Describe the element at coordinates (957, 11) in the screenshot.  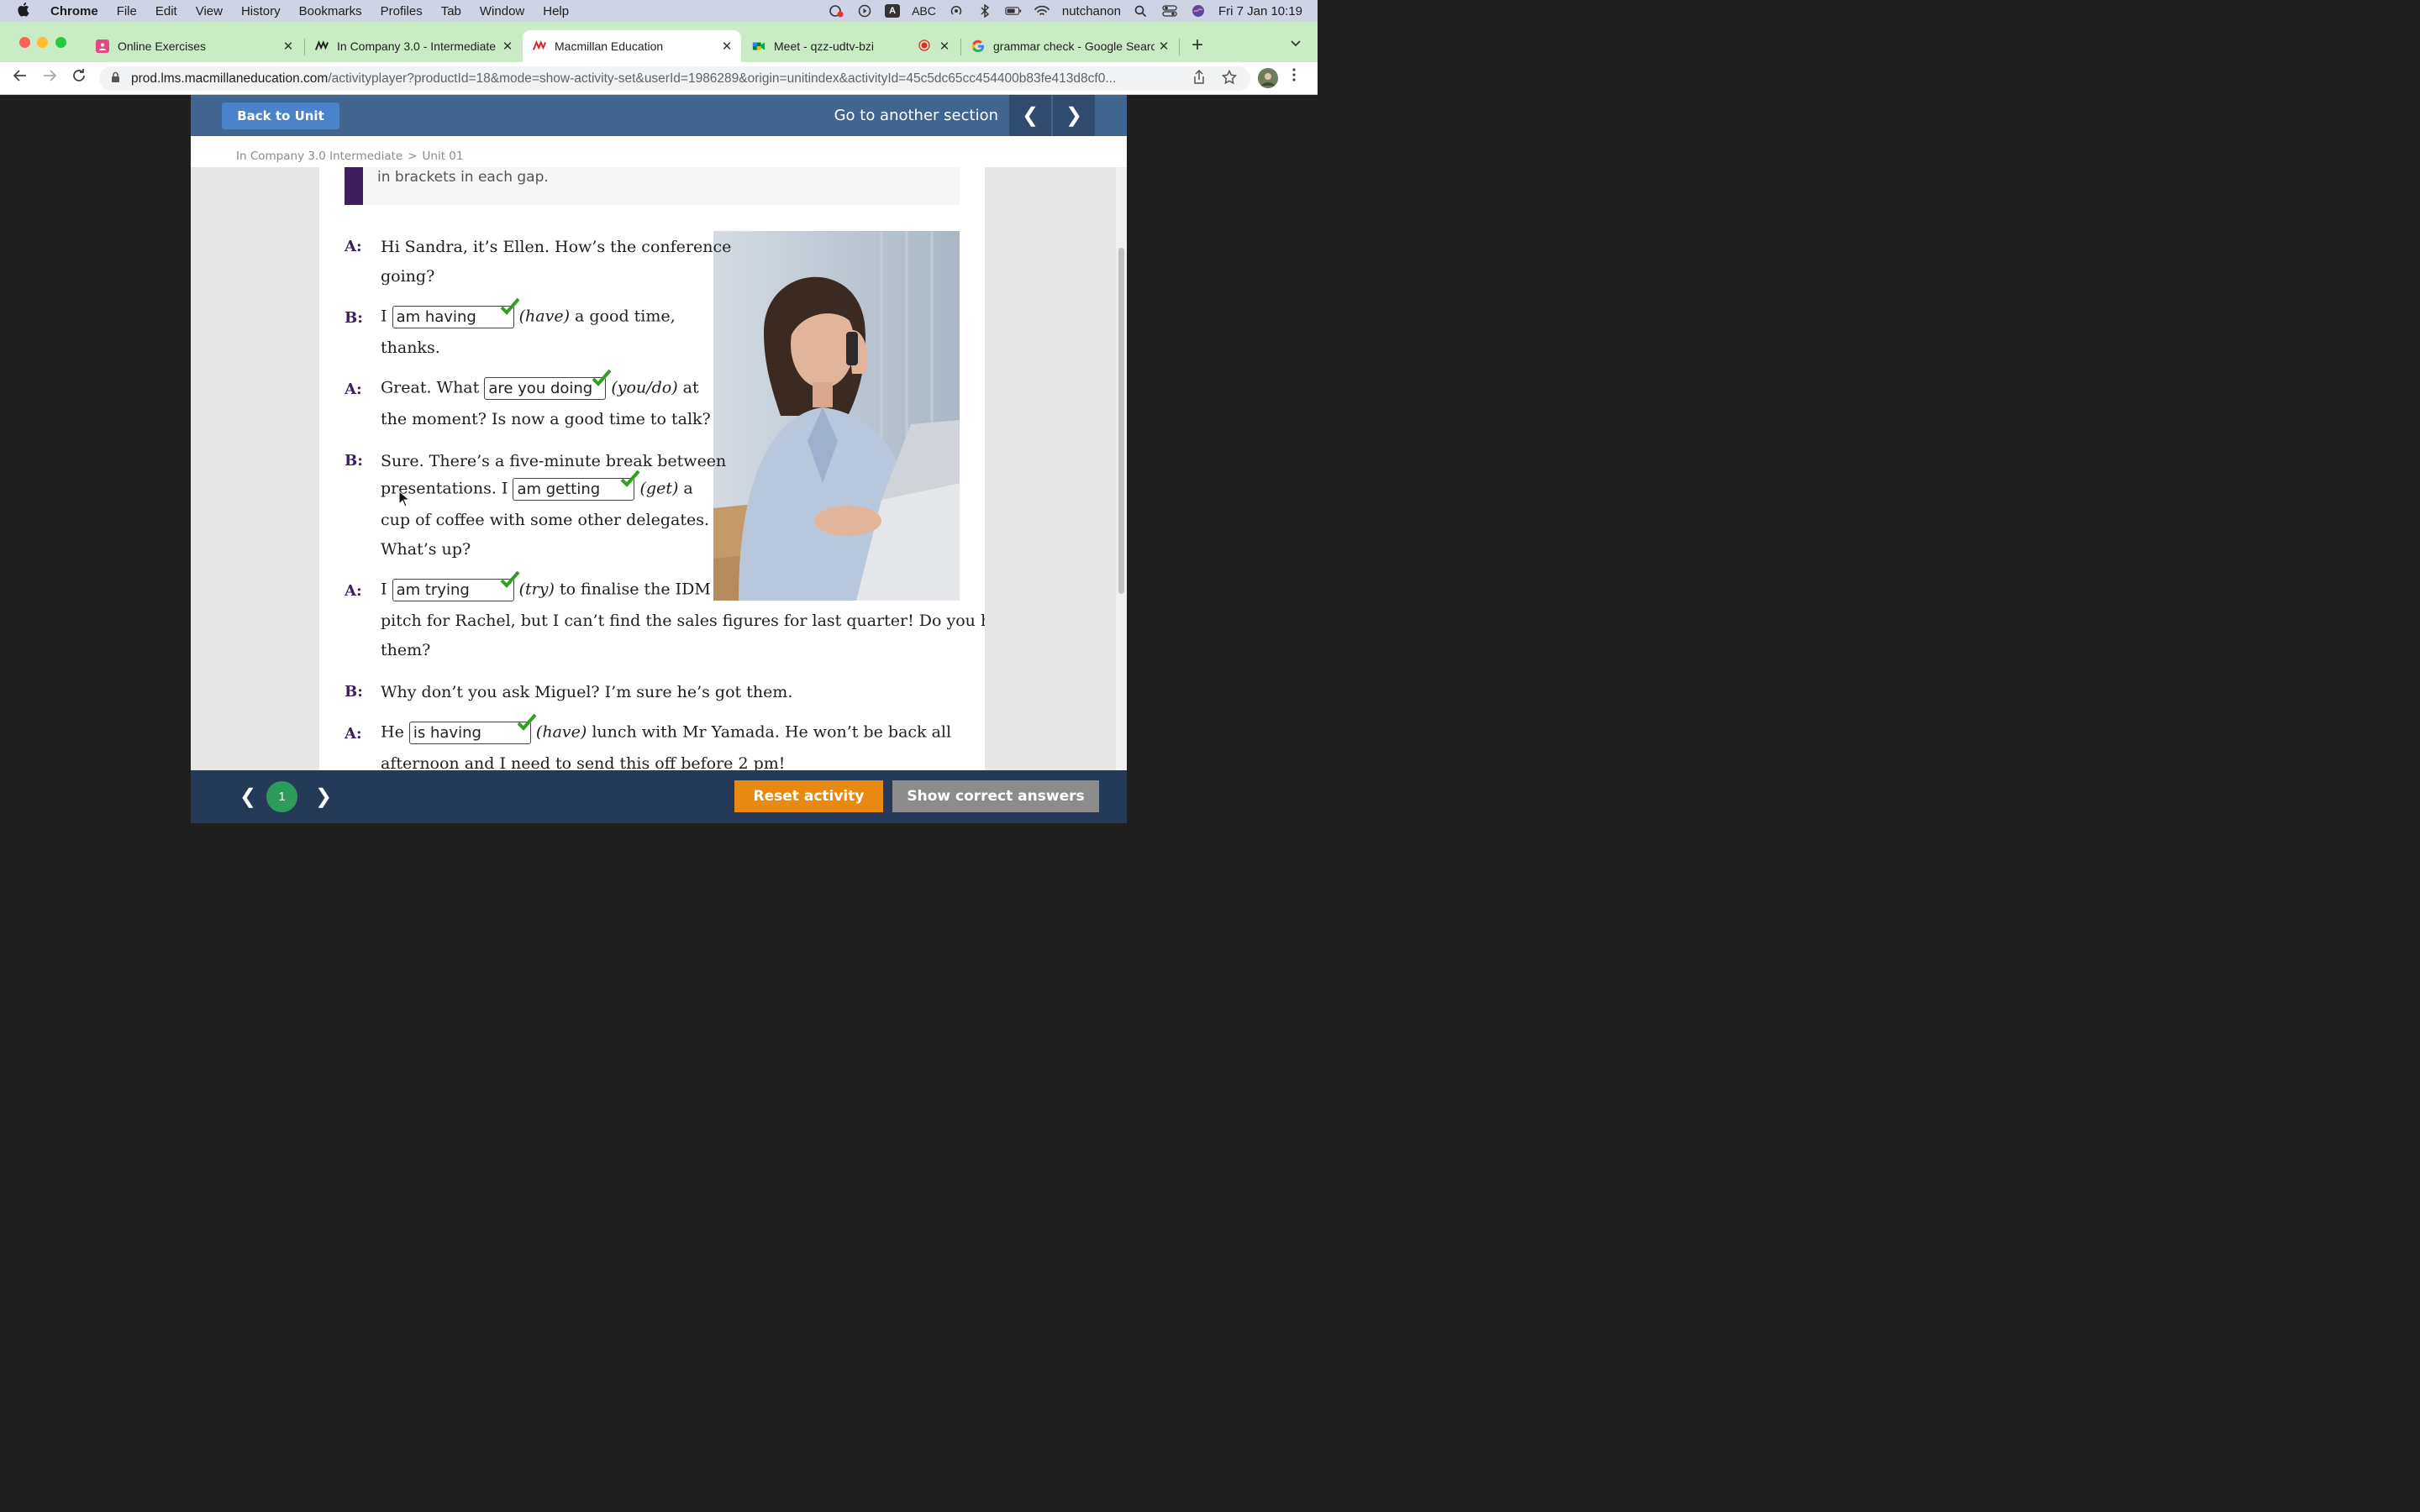
I see `airdrop-icon` at that location.